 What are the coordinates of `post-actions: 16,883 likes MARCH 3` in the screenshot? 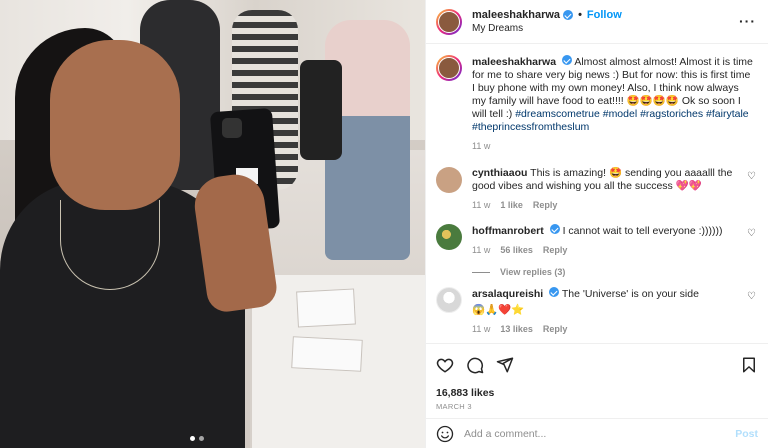 It's located at (597, 377).